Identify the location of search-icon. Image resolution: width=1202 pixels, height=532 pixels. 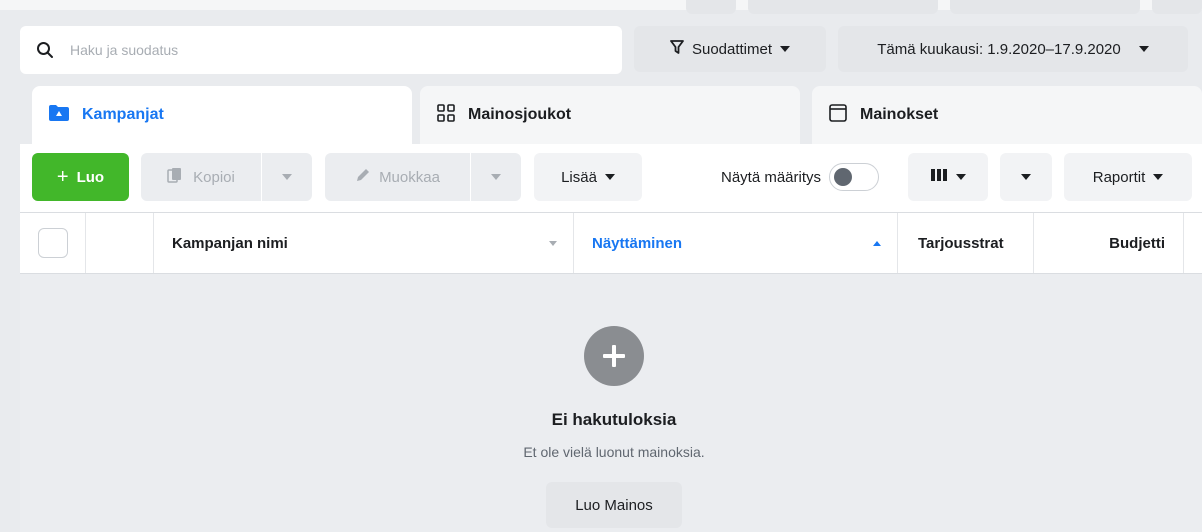
(45, 50).